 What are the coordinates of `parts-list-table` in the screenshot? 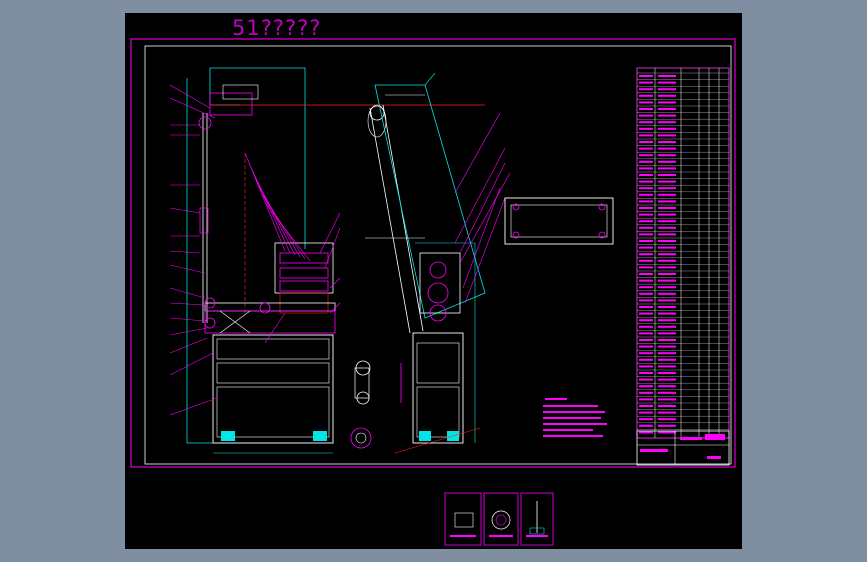 It's located at (683, 266).